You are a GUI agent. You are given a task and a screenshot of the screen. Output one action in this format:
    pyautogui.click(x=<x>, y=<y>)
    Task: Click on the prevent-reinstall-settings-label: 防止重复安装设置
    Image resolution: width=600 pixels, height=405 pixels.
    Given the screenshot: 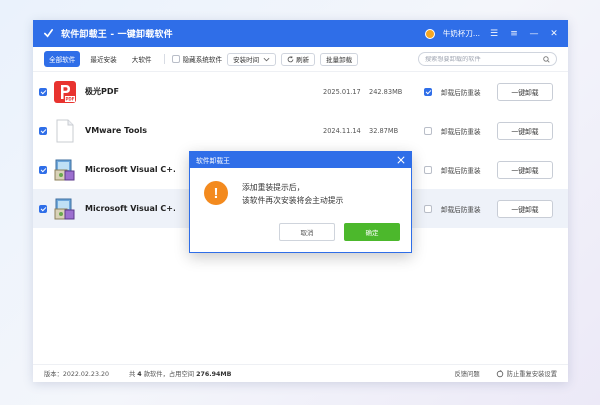 What is the action you would take?
    pyautogui.click(x=531, y=374)
    